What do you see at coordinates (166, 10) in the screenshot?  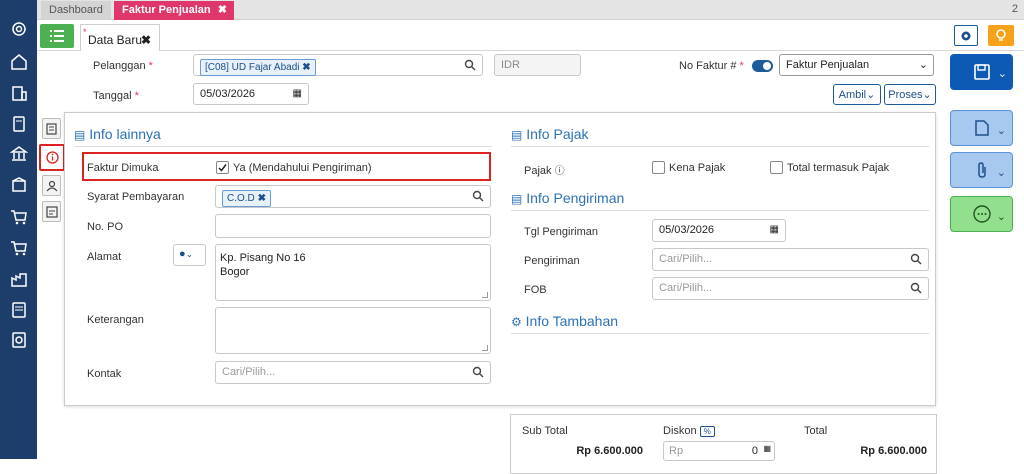 I see `tab-faktur-label: Faktur Penjualan` at bounding box center [166, 10].